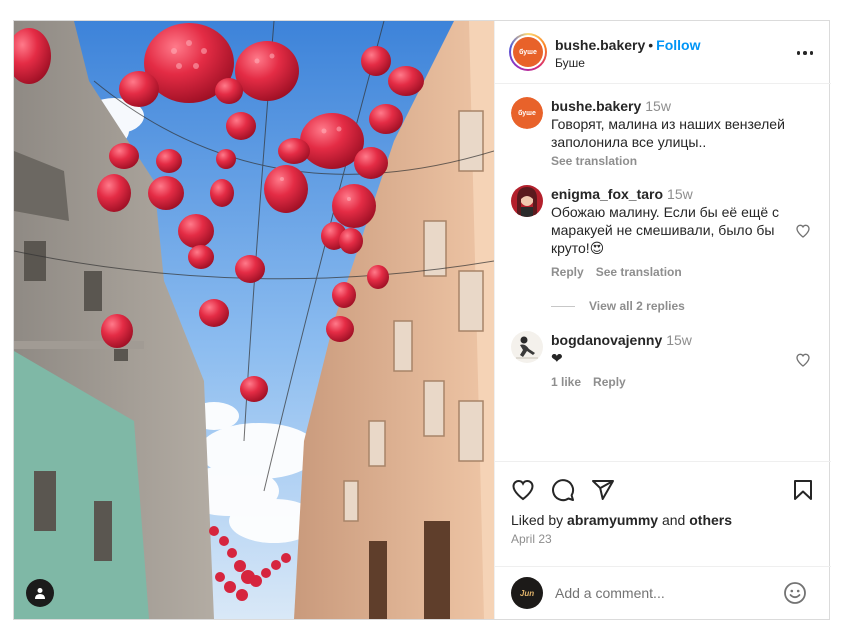 This screenshot has height=640, width=842. What do you see at coordinates (523, 490) in the screenshot?
I see `heart-icon` at bounding box center [523, 490].